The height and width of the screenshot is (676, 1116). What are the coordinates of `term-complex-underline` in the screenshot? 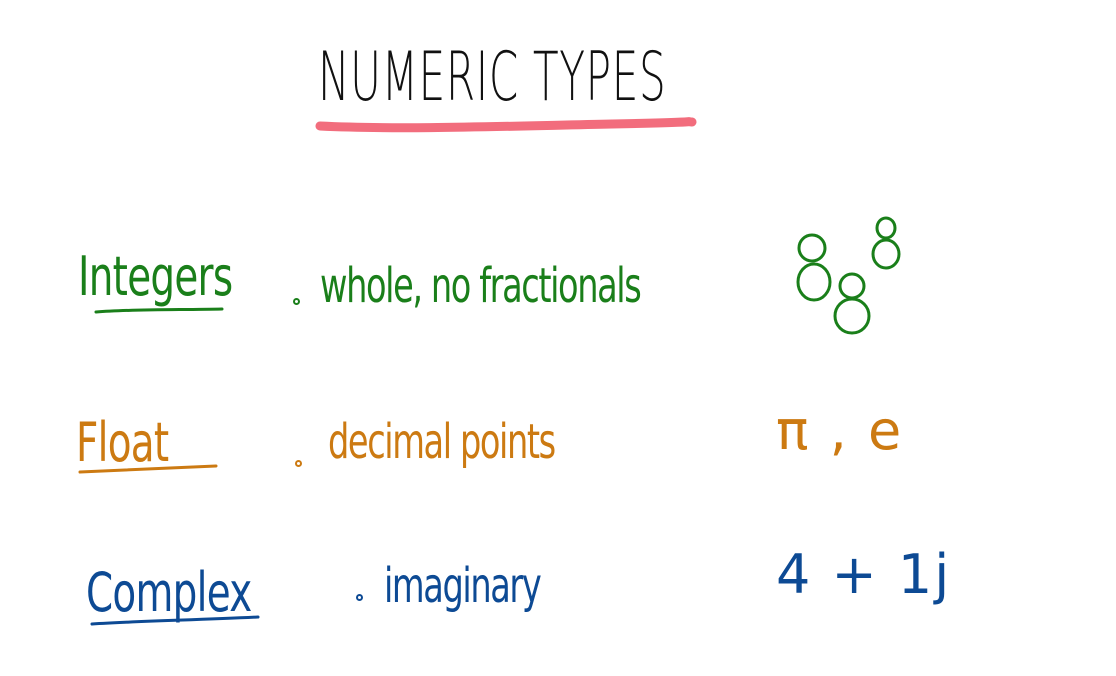 It's located at (175, 620).